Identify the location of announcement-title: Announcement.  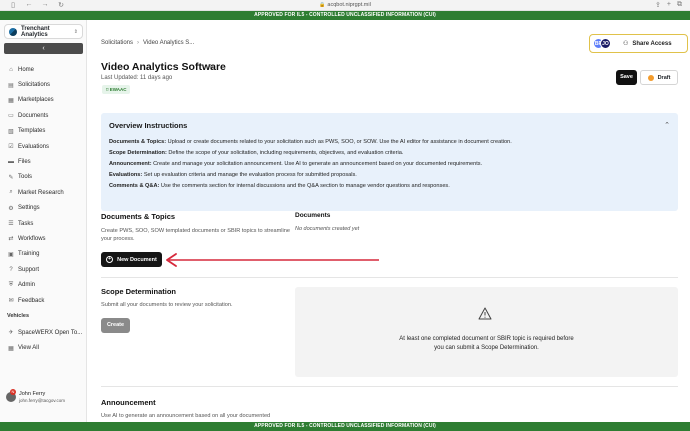
(128, 402).